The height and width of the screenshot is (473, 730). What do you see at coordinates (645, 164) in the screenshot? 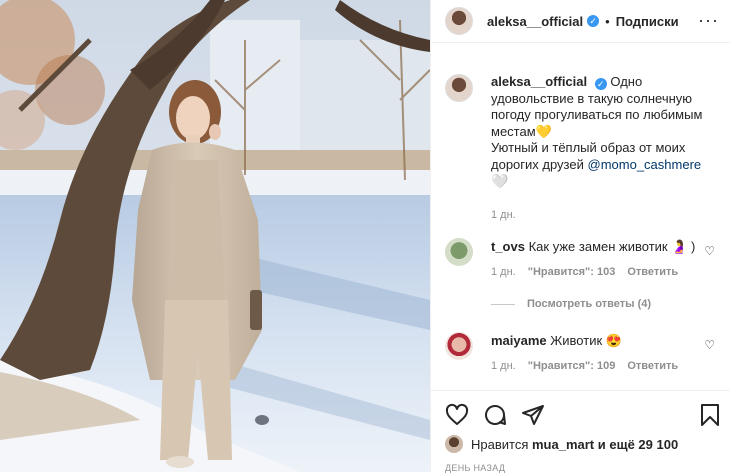
I see `caption-mention-link: @momo_cashmere` at bounding box center [645, 164].